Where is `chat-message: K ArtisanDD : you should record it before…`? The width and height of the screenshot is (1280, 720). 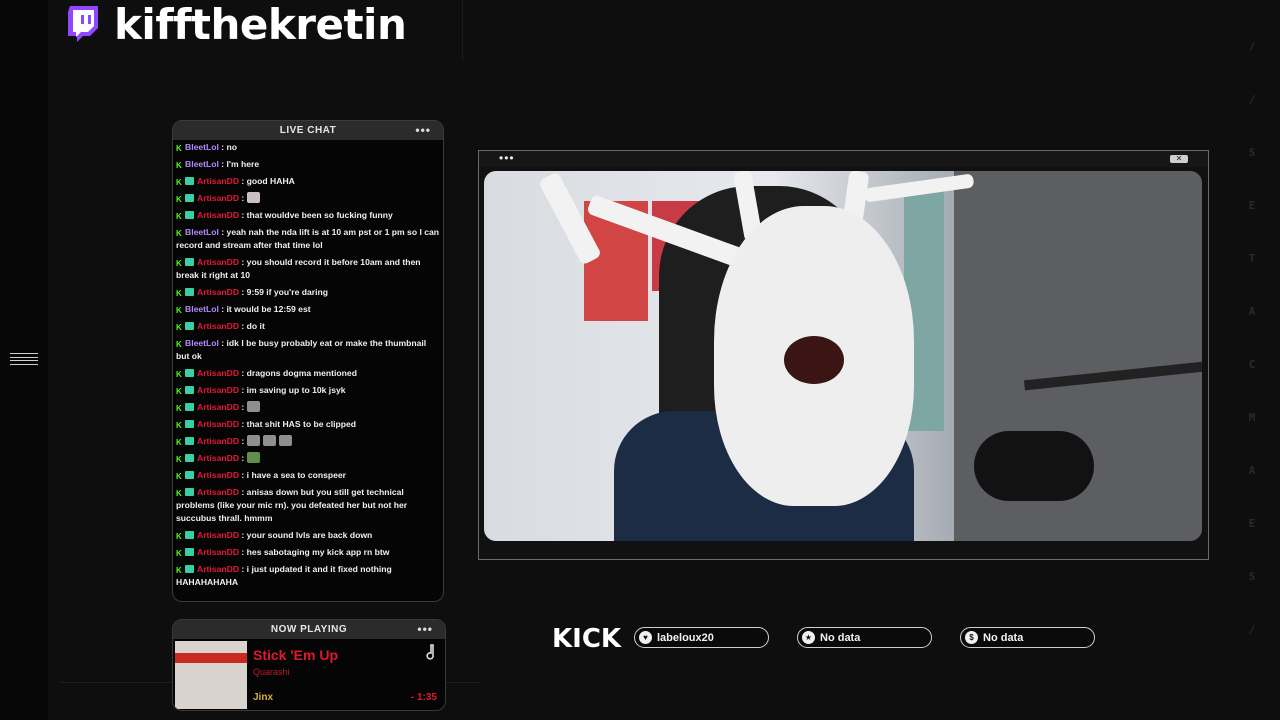 chat-message: K ArtisanDD : you should record it before… is located at coordinates (308, 269).